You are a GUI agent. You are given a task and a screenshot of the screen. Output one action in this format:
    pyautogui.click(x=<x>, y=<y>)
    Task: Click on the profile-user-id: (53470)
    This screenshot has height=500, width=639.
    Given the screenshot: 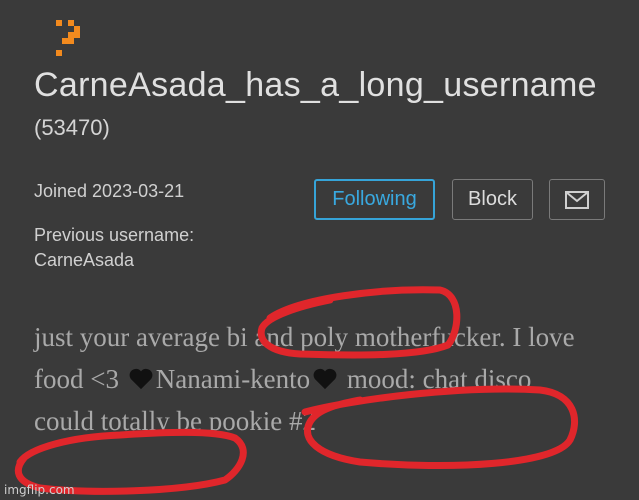 What is the action you would take?
    pyautogui.click(x=72, y=127)
    